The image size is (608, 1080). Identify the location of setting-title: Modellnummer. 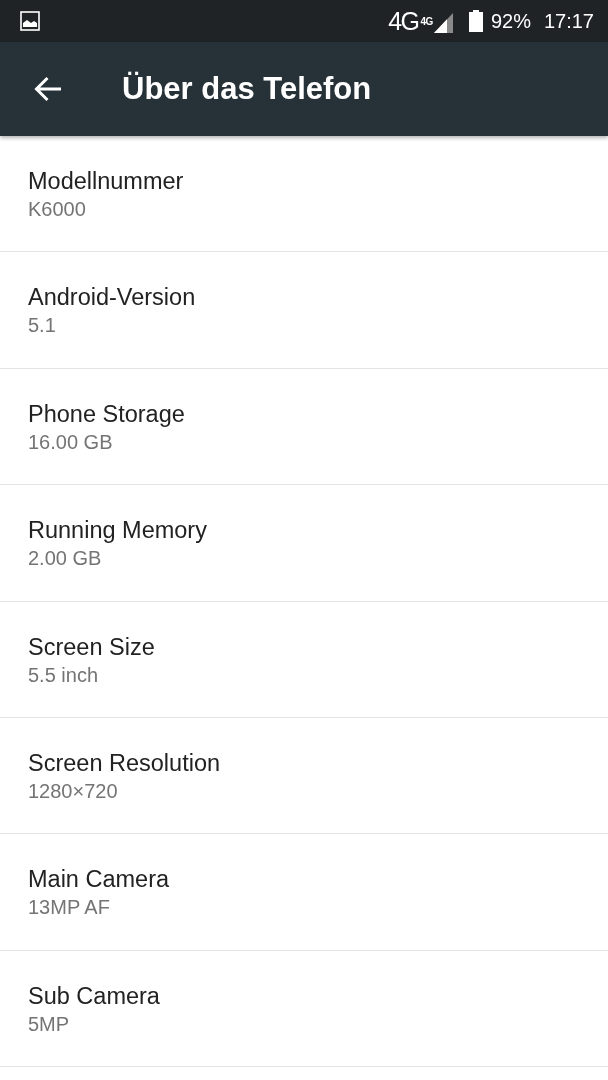
(106, 181).